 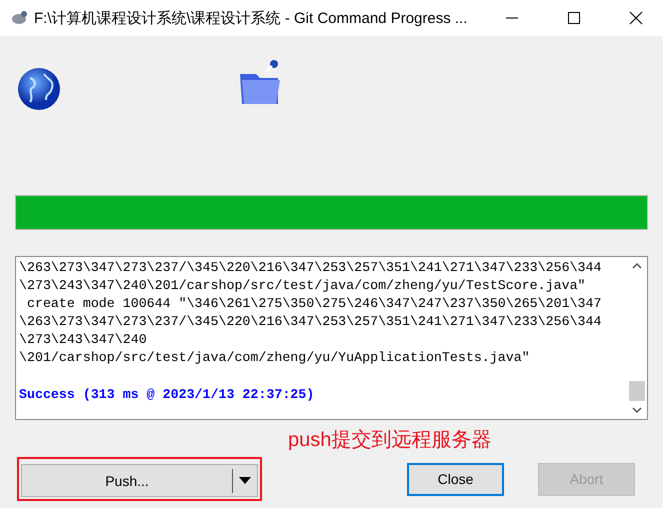 I want to click on log-line: create mode 100644 "\346\261\275\350\275\246\347\247\237\350\265\201\347, so click(x=314, y=304).